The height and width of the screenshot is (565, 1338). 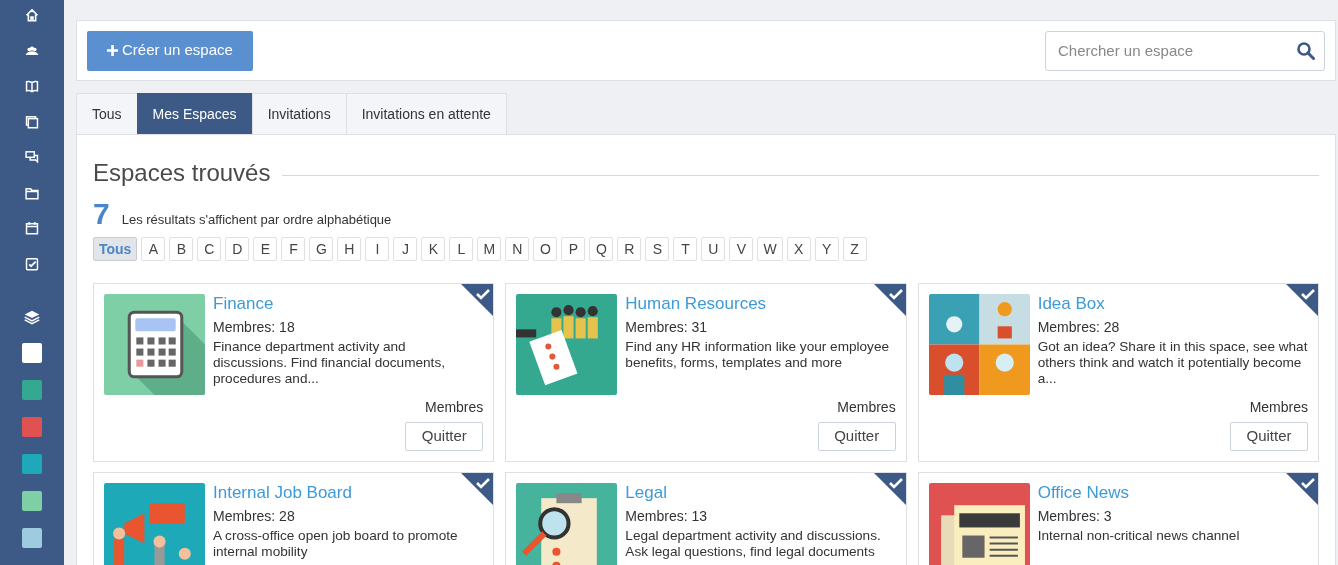 What do you see at coordinates (685, 249) in the screenshot?
I see `letter-filter: T` at bounding box center [685, 249].